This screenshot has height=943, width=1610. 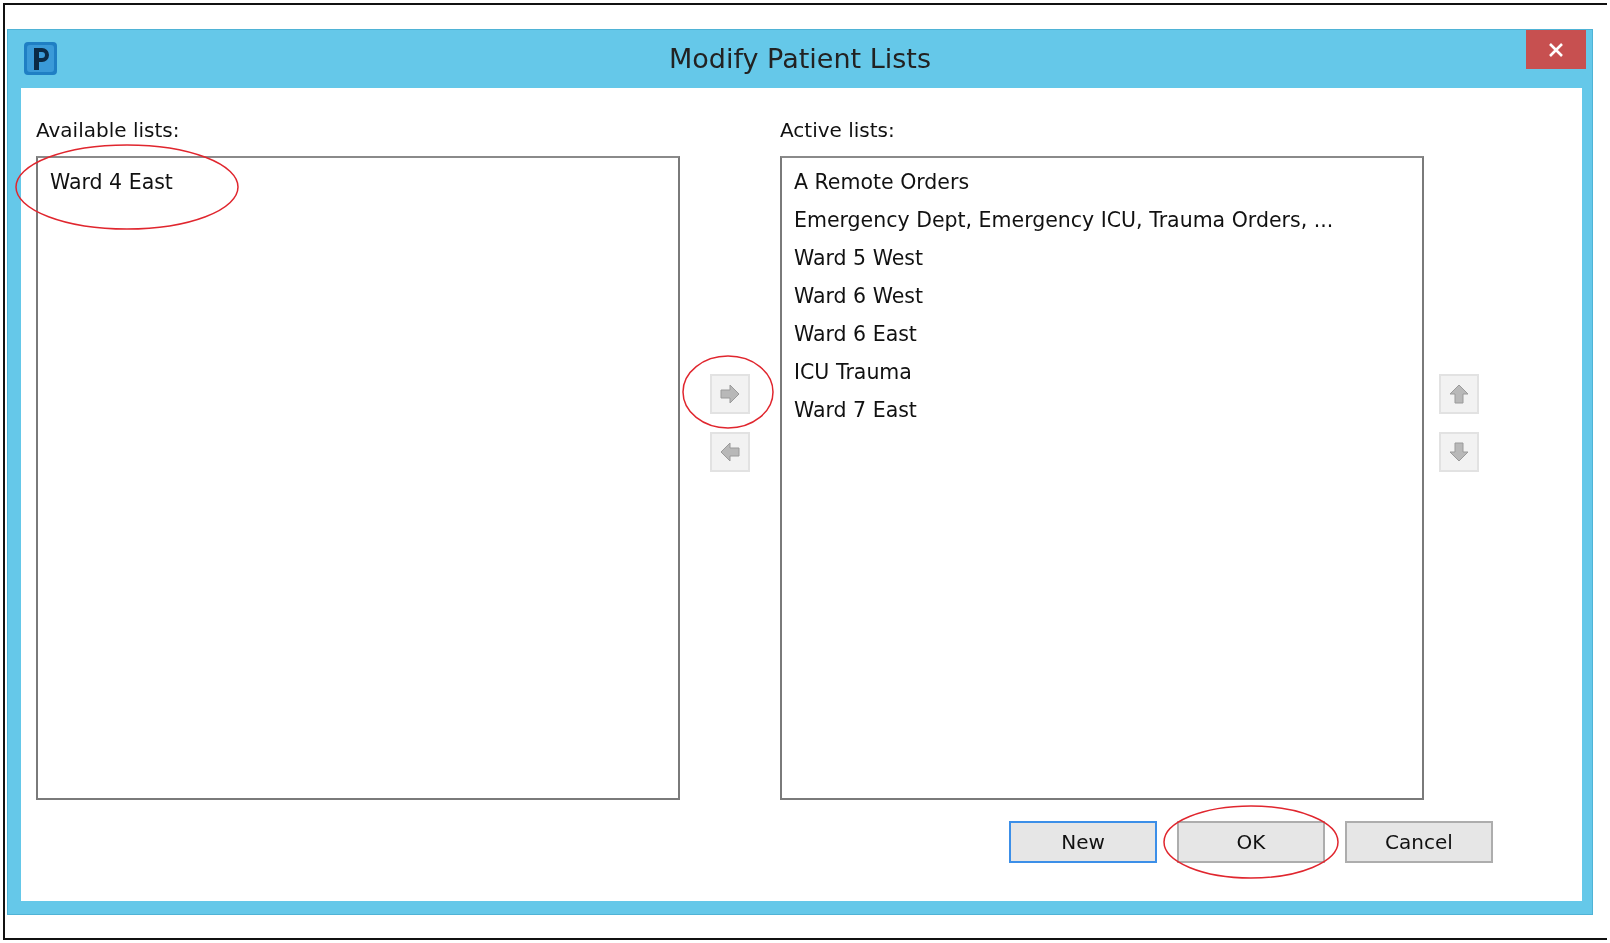 I want to click on close-button, so click(x=1556, y=49).